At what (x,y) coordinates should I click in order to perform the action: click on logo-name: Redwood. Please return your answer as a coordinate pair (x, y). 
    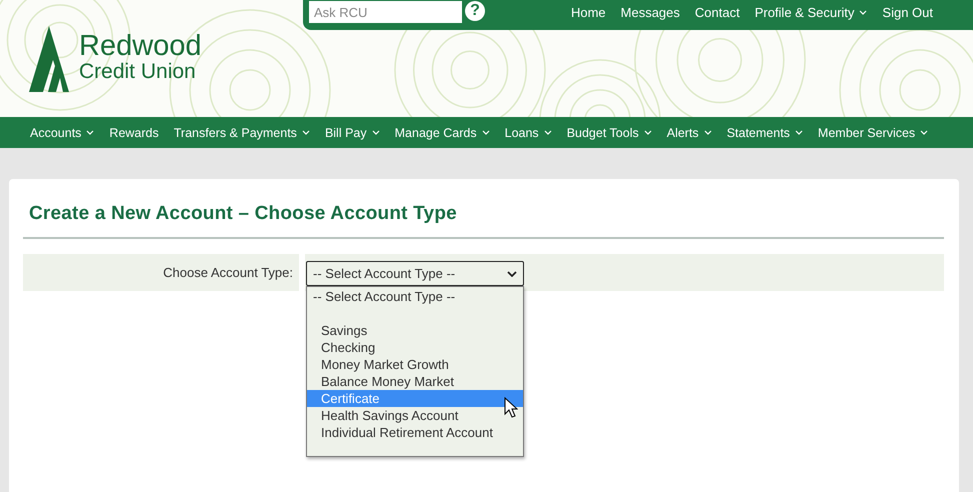
    Looking at the image, I should click on (140, 46).